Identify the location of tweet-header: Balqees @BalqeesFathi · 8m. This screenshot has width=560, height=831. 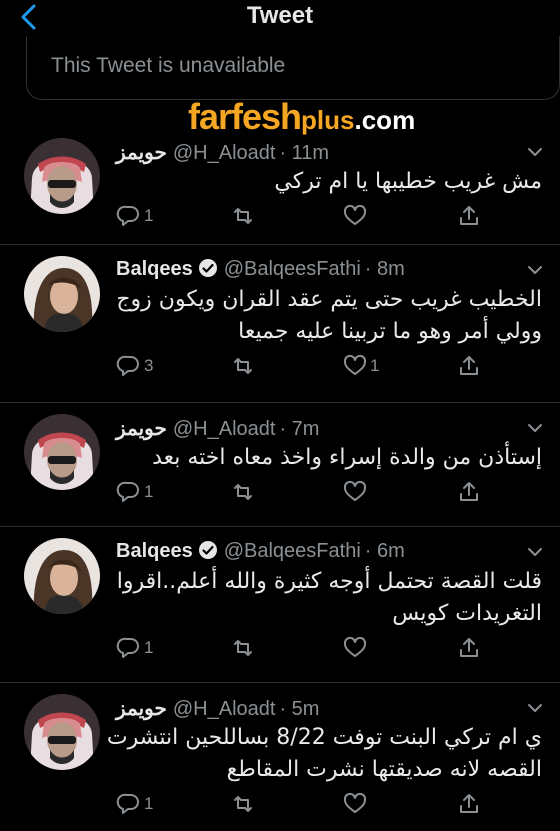
(308, 269).